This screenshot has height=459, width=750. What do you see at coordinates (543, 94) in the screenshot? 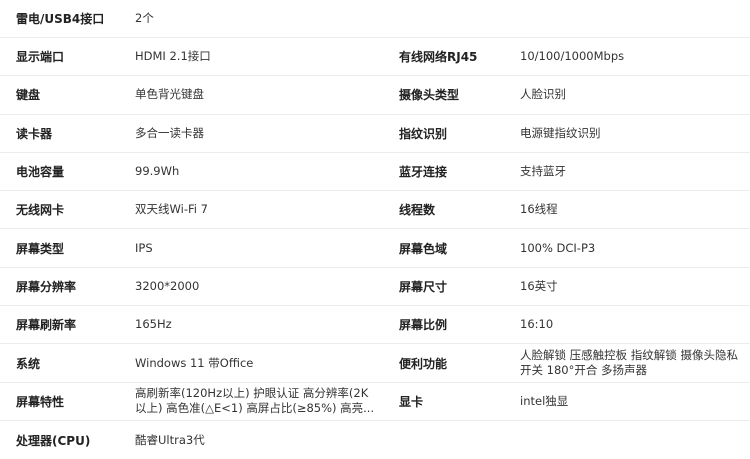
I see `spec-value: 人脸识别` at bounding box center [543, 94].